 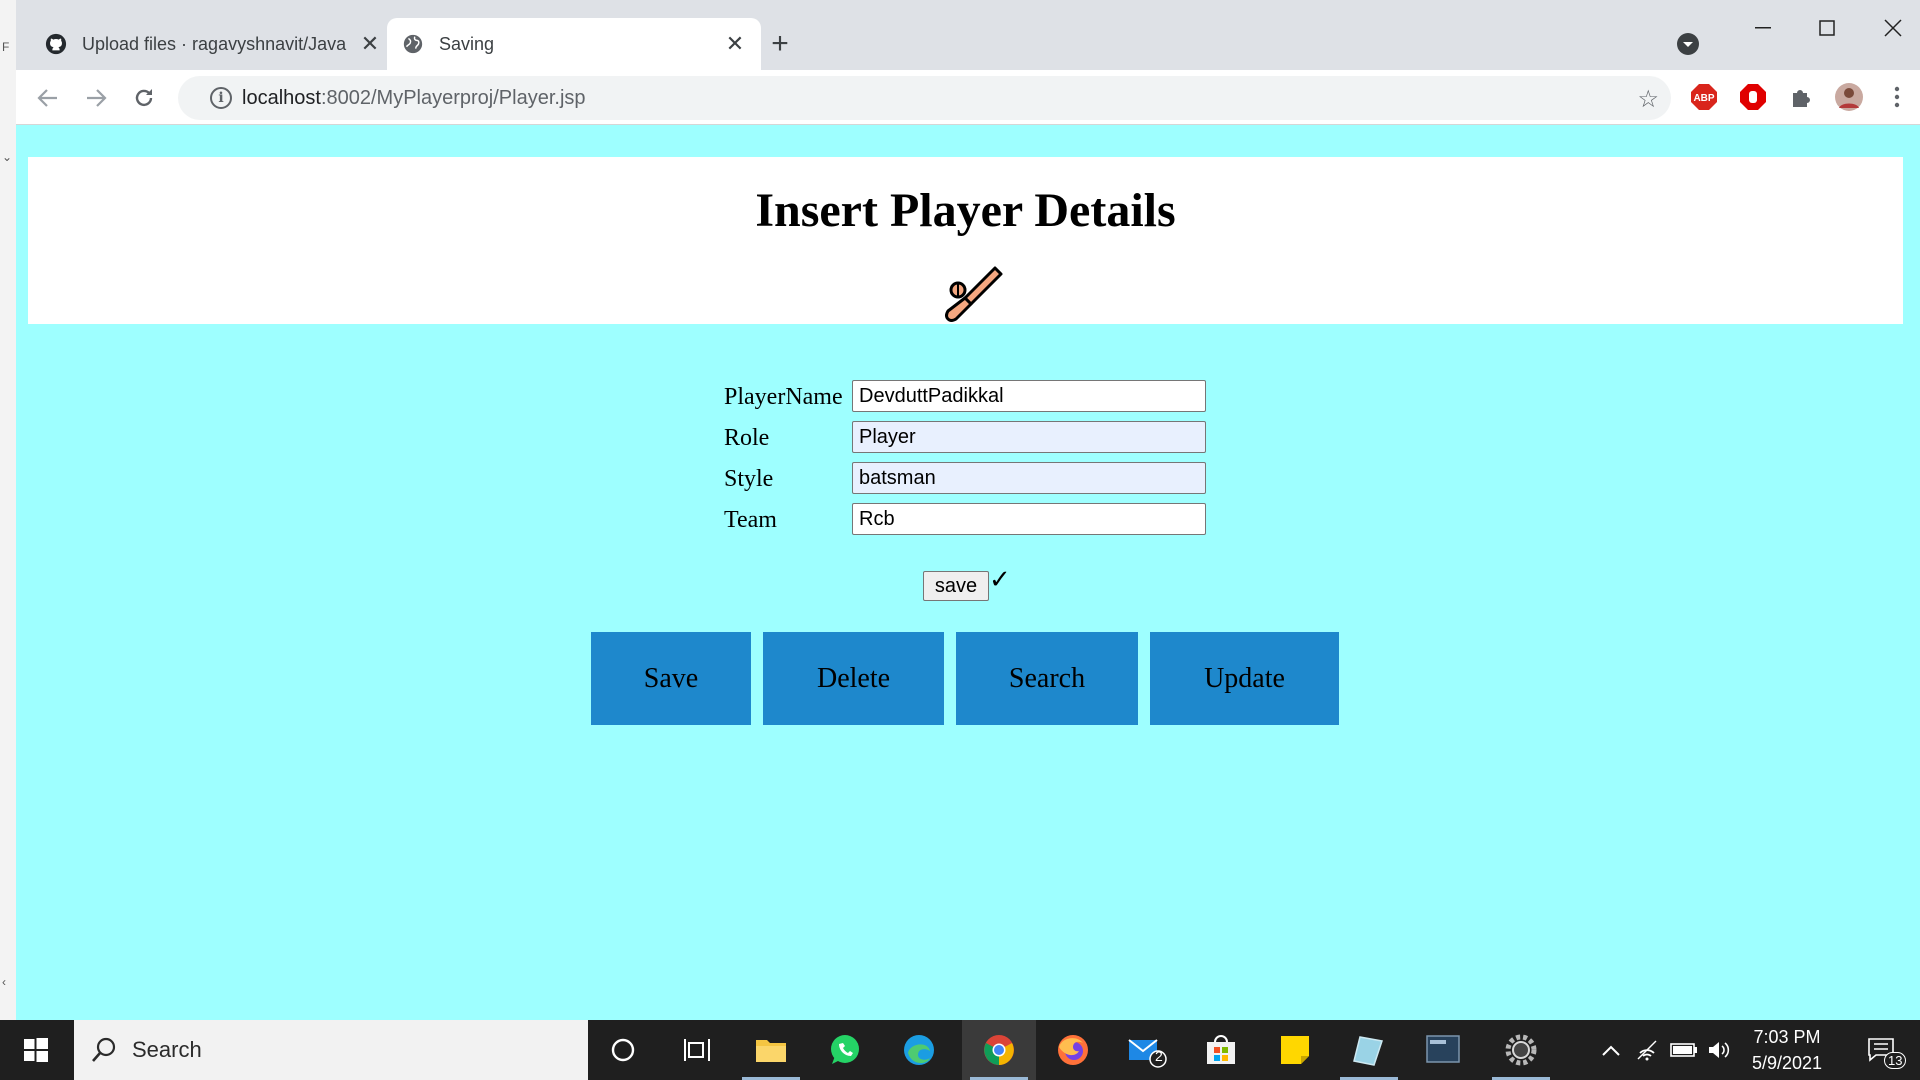 I want to click on notepad-icon, so click(x=1369, y=1050).